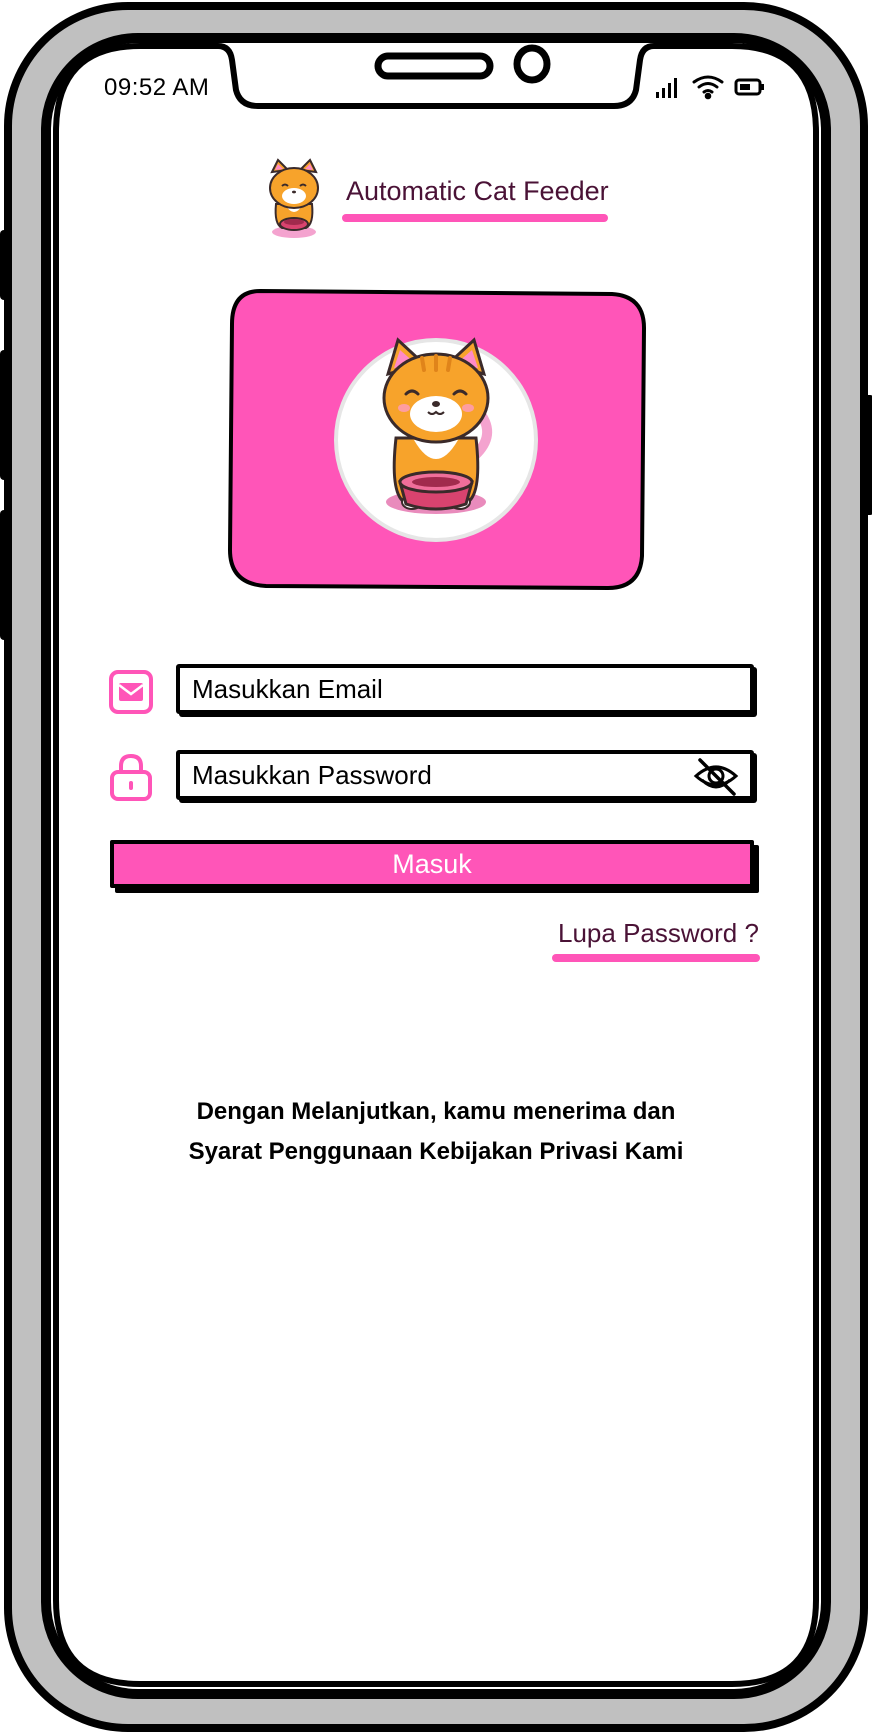 The height and width of the screenshot is (1734, 872). I want to click on terms-line-1: Dengan Melanjutkan, kamu menerima dan, so click(436, 1111).